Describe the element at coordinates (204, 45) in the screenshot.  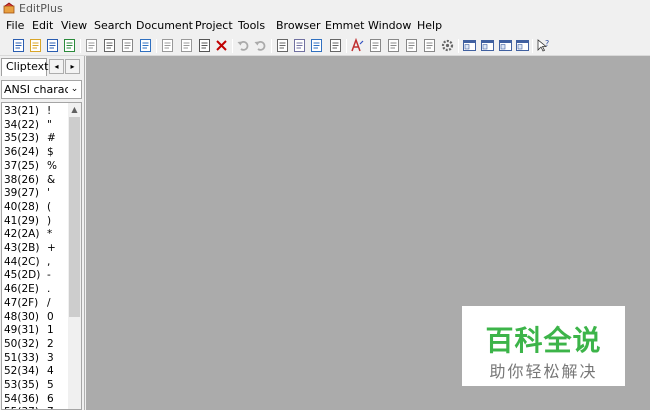
I see `paste-icon` at that location.